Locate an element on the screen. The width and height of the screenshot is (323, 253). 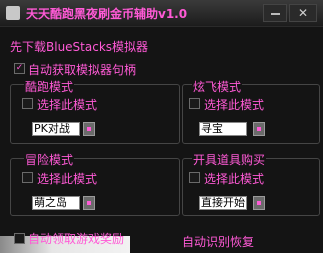
title-bar: 天天酷跑黑夜刷金币辅助v1.0 ✕ is located at coordinates (161, 13).